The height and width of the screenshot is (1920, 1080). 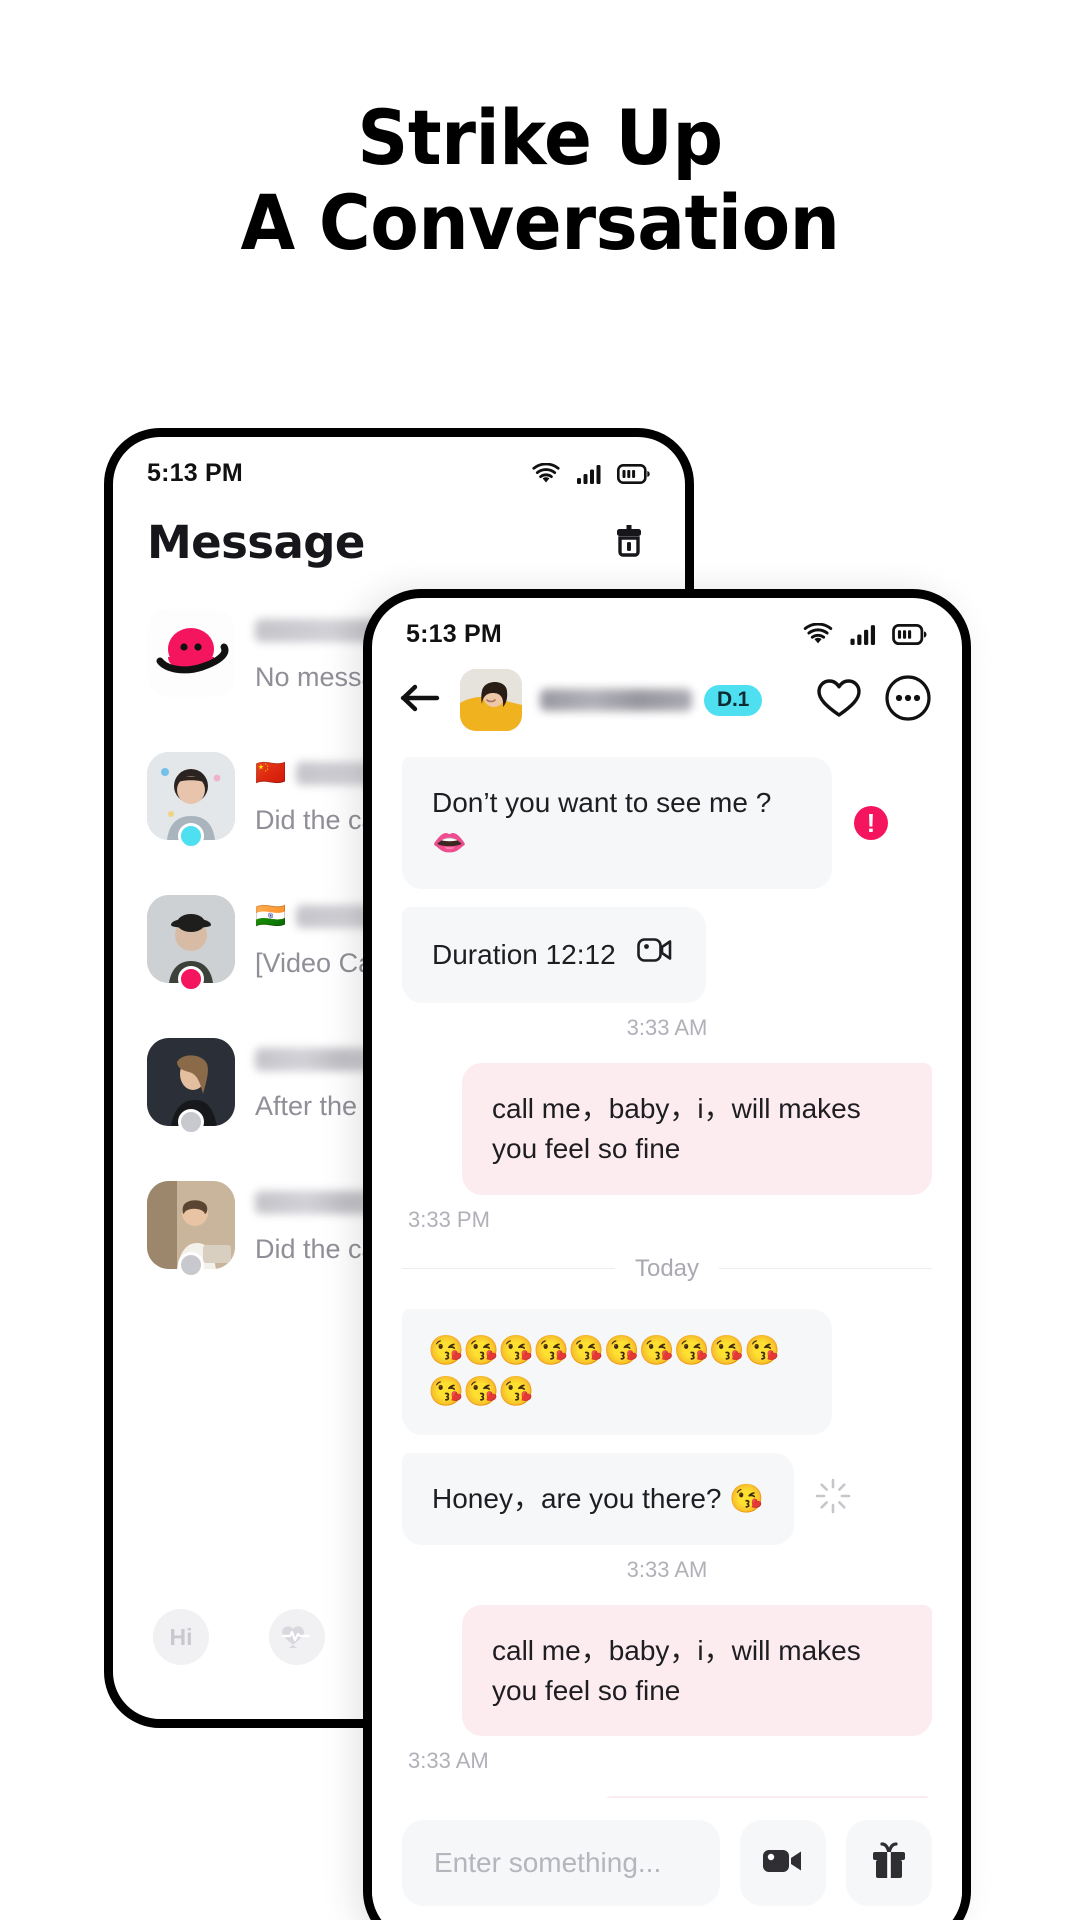 I want to click on page-title-line-1: Strike Up, so click(x=540, y=137).